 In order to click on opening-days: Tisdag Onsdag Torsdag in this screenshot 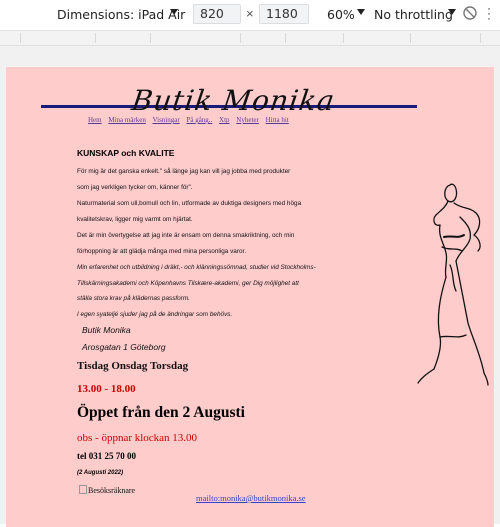, I will do `click(133, 366)`.